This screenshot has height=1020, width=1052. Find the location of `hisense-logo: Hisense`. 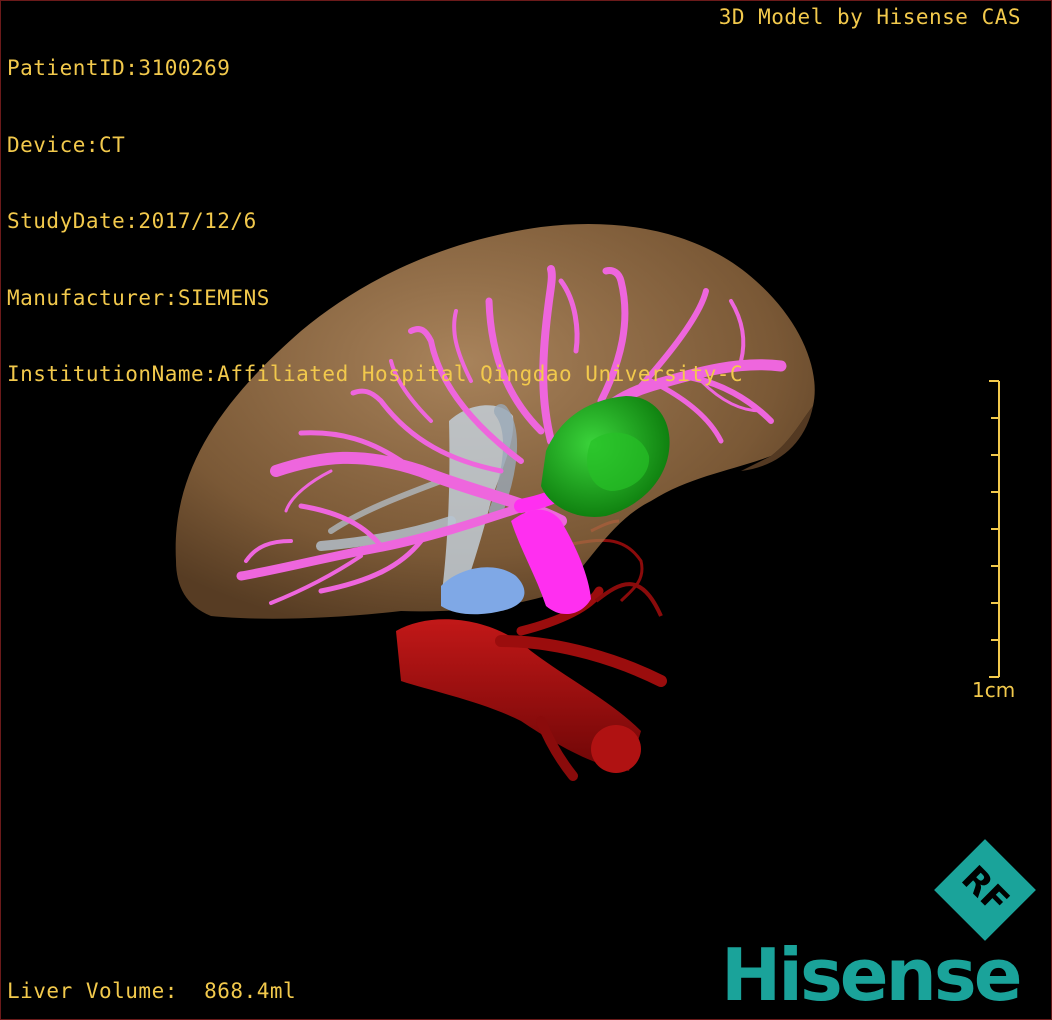

hisense-logo: Hisense is located at coordinates (872, 975).